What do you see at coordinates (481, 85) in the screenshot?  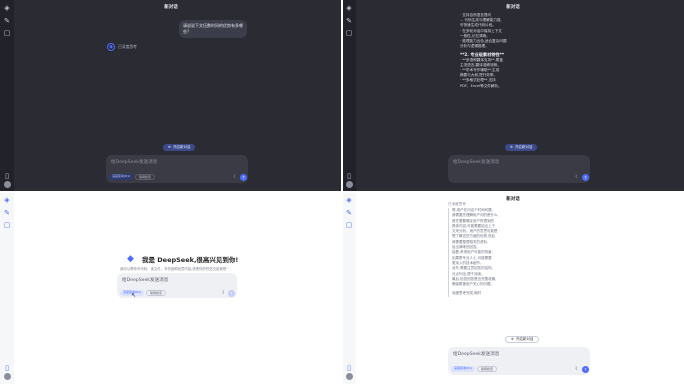 I see `answer-line: PDF、Excel等文件解析。` at bounding box center [481, 85].